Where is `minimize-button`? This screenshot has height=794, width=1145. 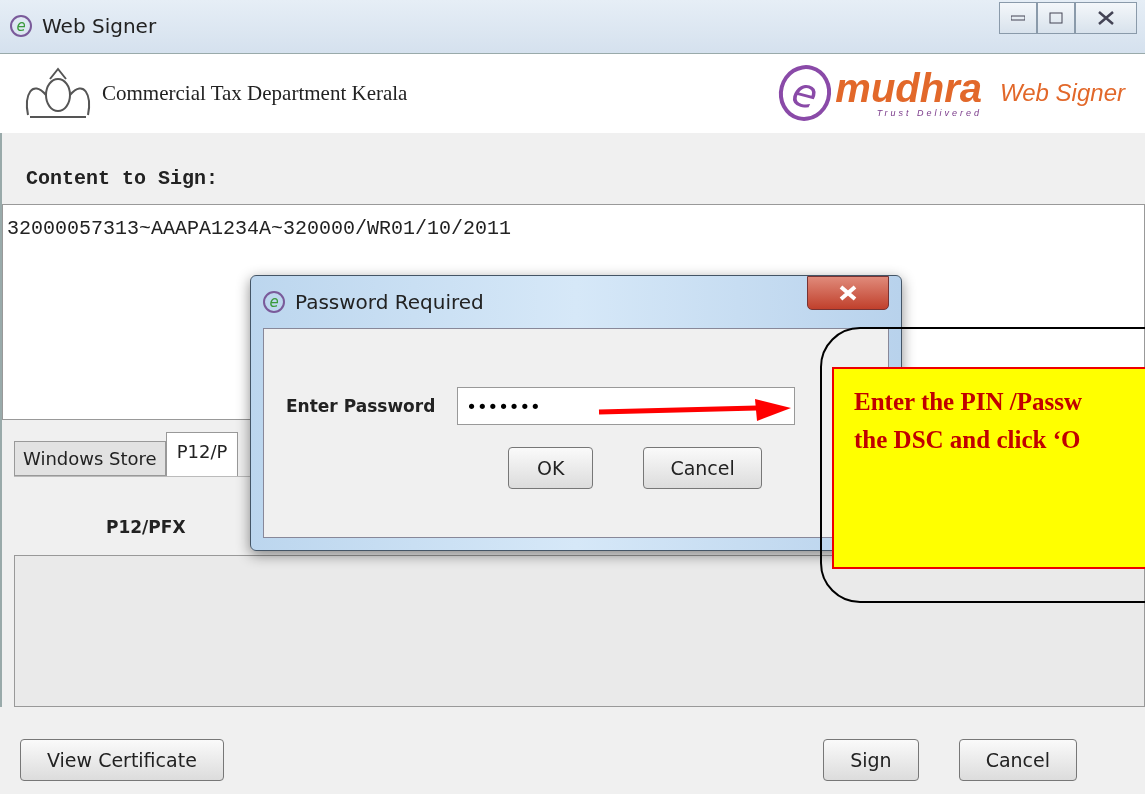 minimize-button is located at coordinates (1018, 18).